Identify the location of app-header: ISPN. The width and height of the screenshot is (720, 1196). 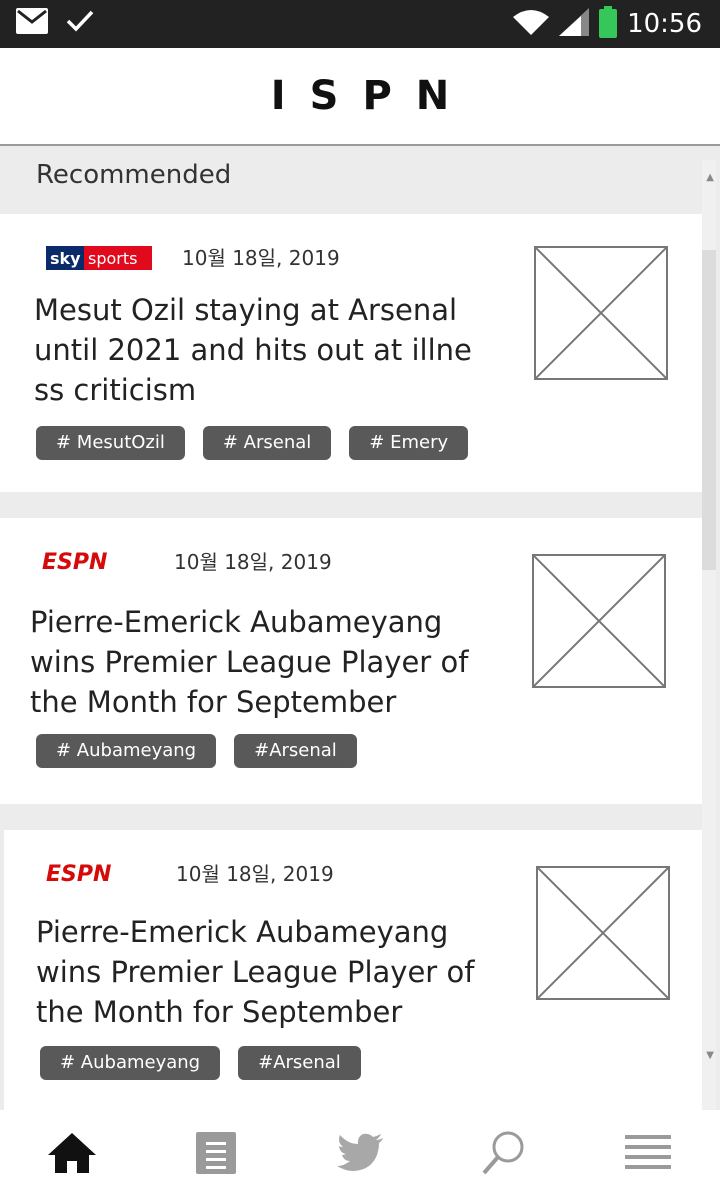
(360, 97).